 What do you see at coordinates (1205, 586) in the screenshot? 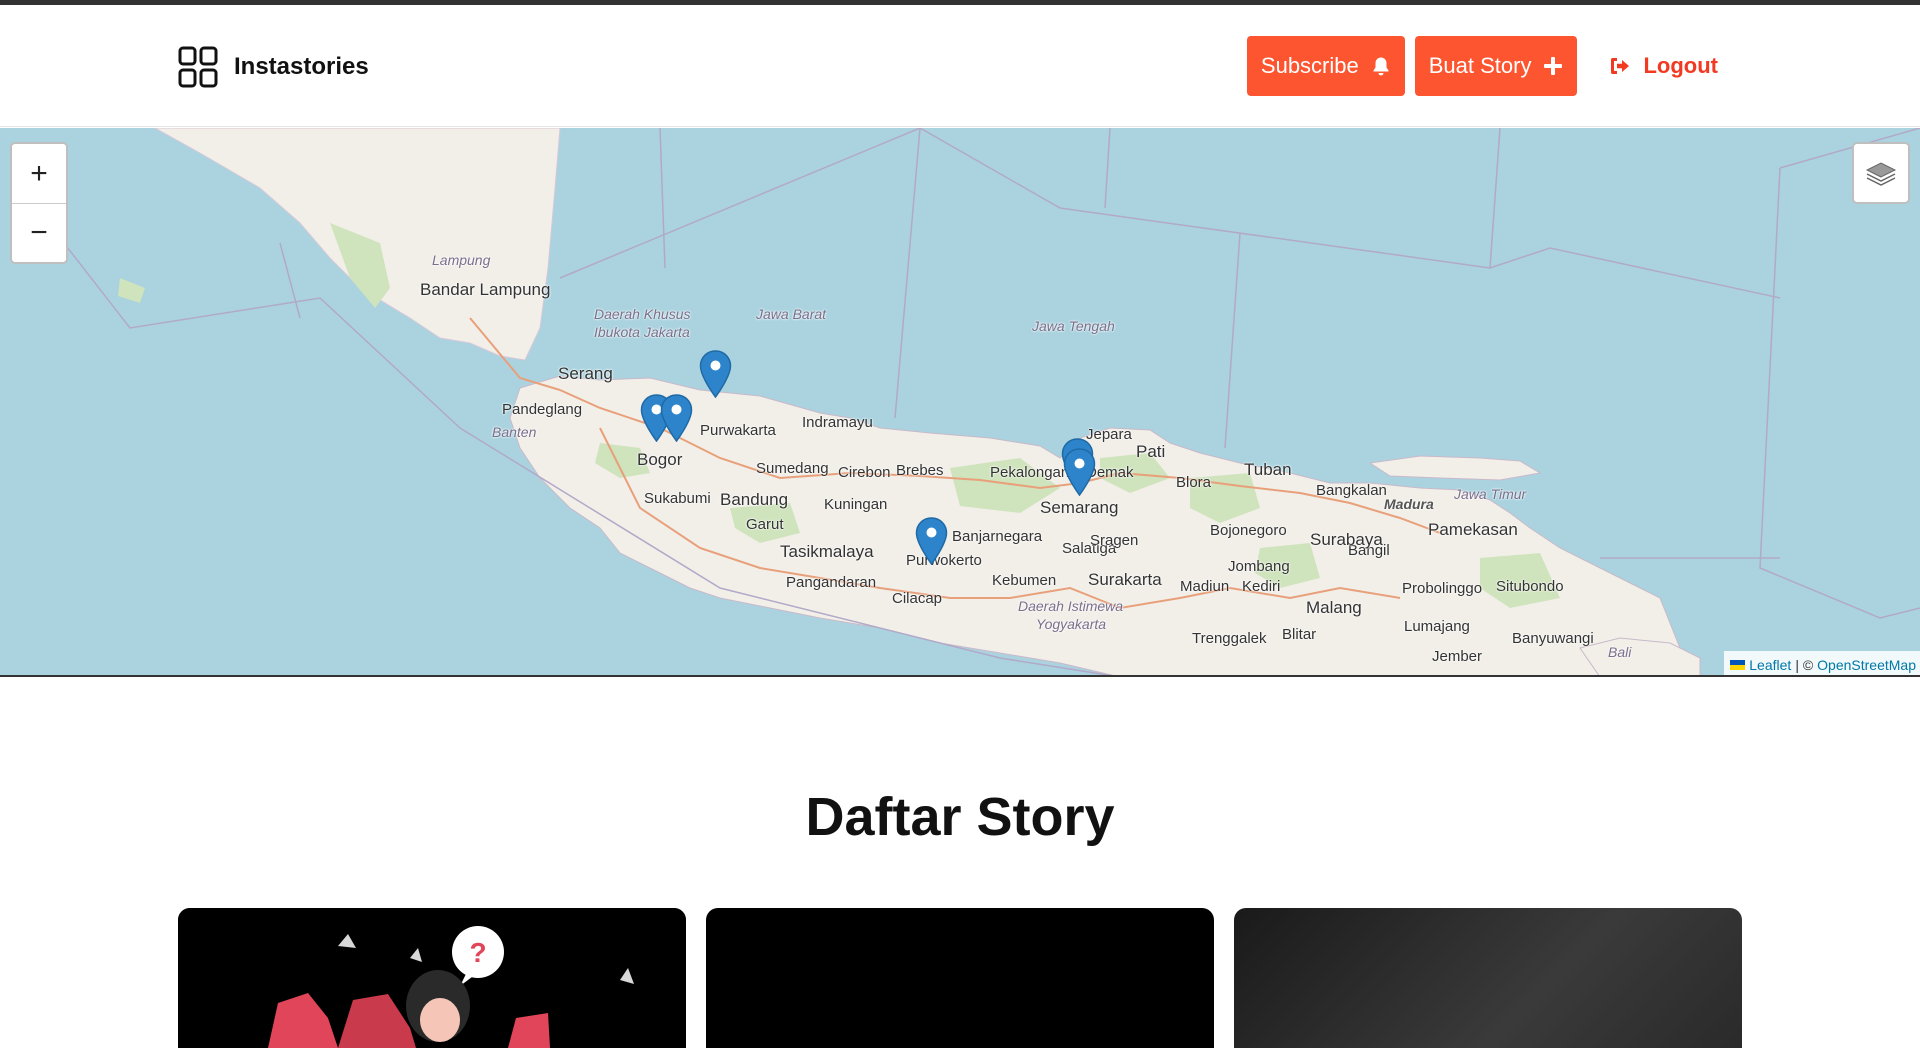
I see `map-label: Madiun` at bounding box center [1205, 586].